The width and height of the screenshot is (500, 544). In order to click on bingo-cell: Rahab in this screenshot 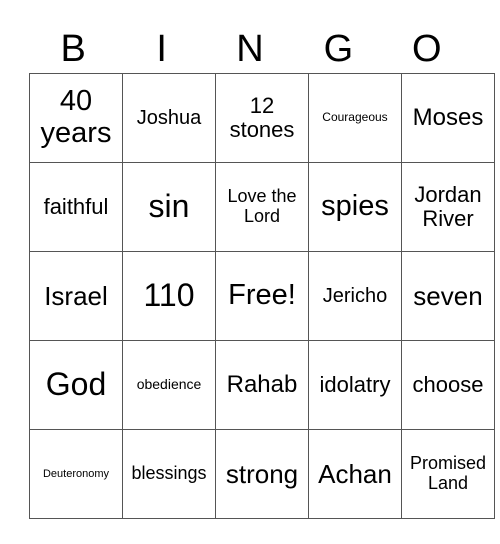, I will do `click(262, 385)`.